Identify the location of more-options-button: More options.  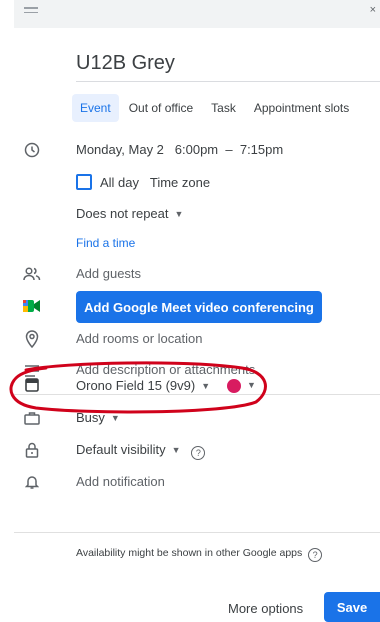
(265, 608).